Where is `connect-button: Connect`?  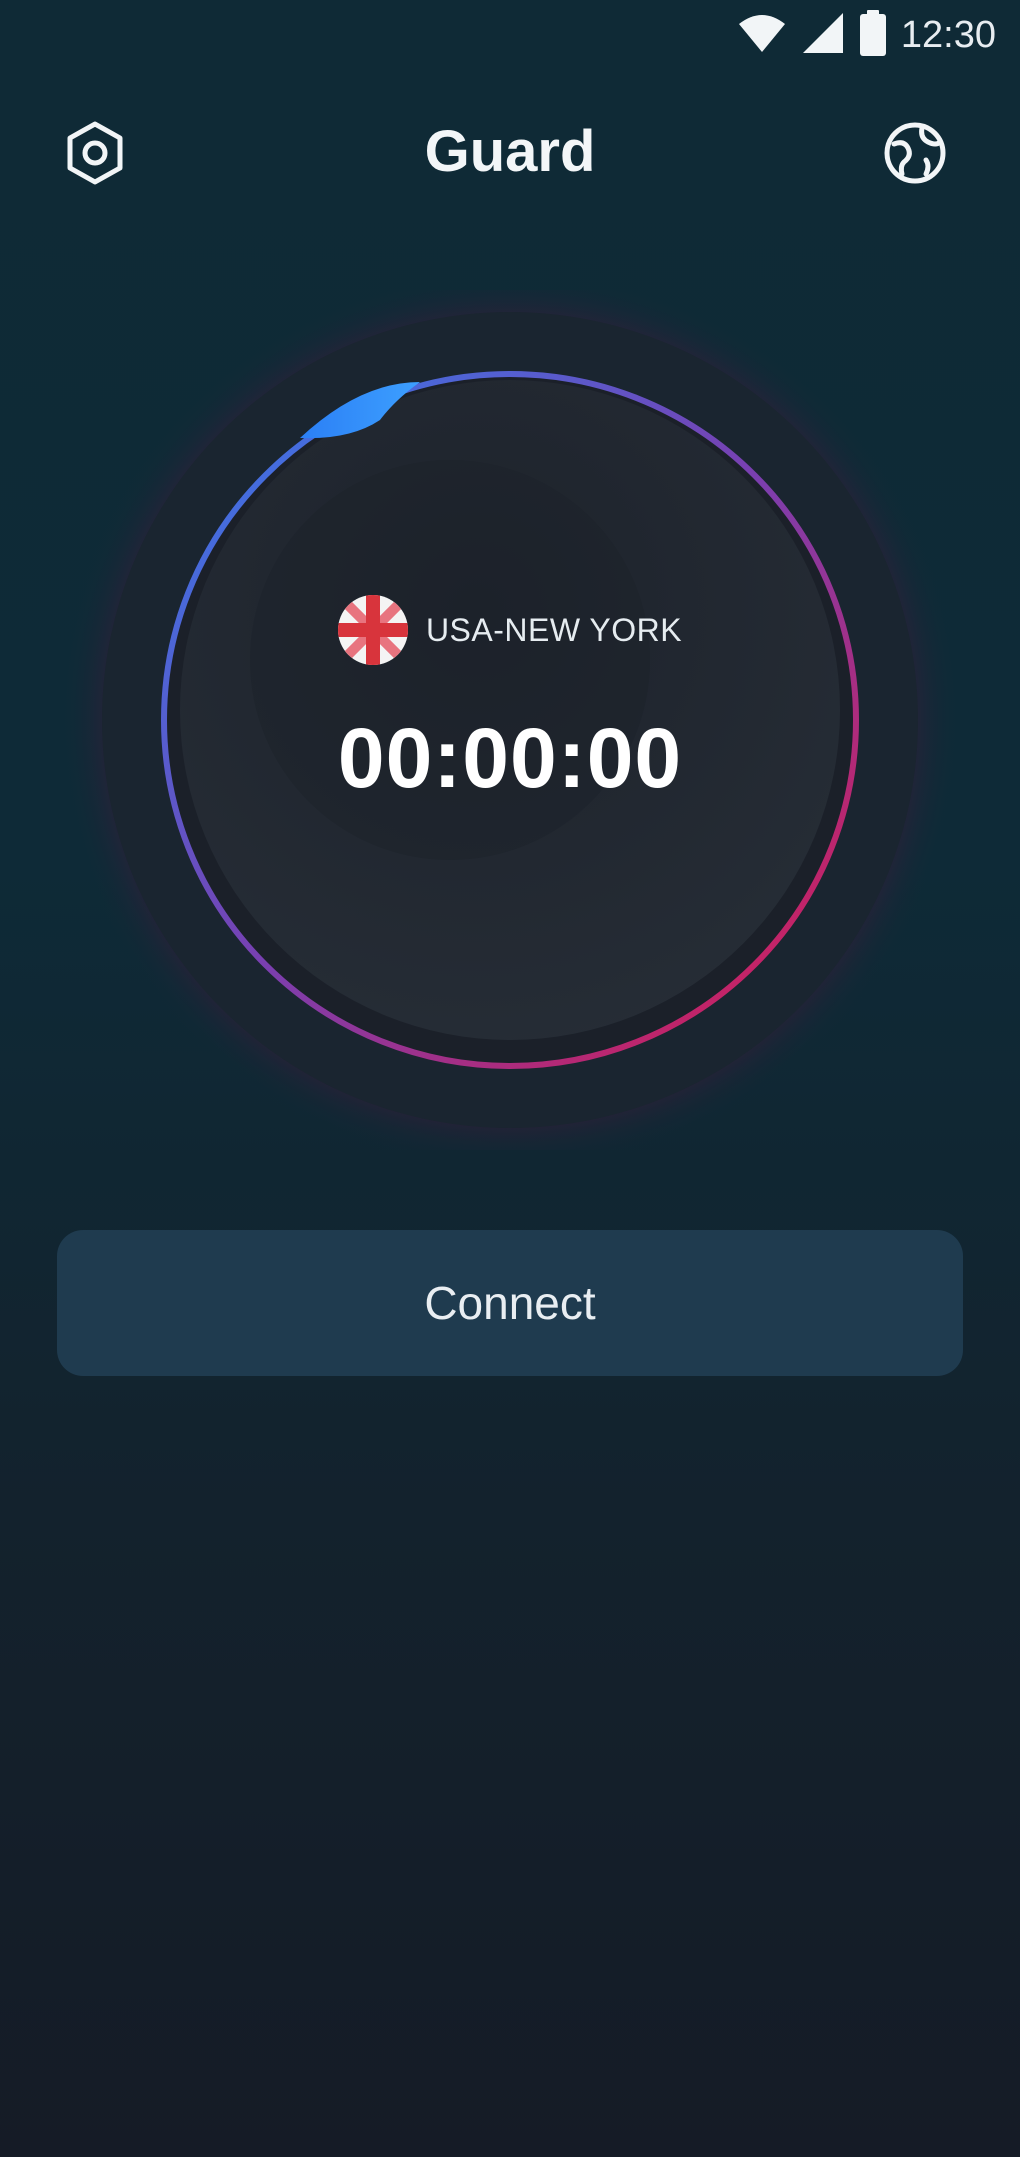
connect-button: Connect is located at coordinates (510, 1303).